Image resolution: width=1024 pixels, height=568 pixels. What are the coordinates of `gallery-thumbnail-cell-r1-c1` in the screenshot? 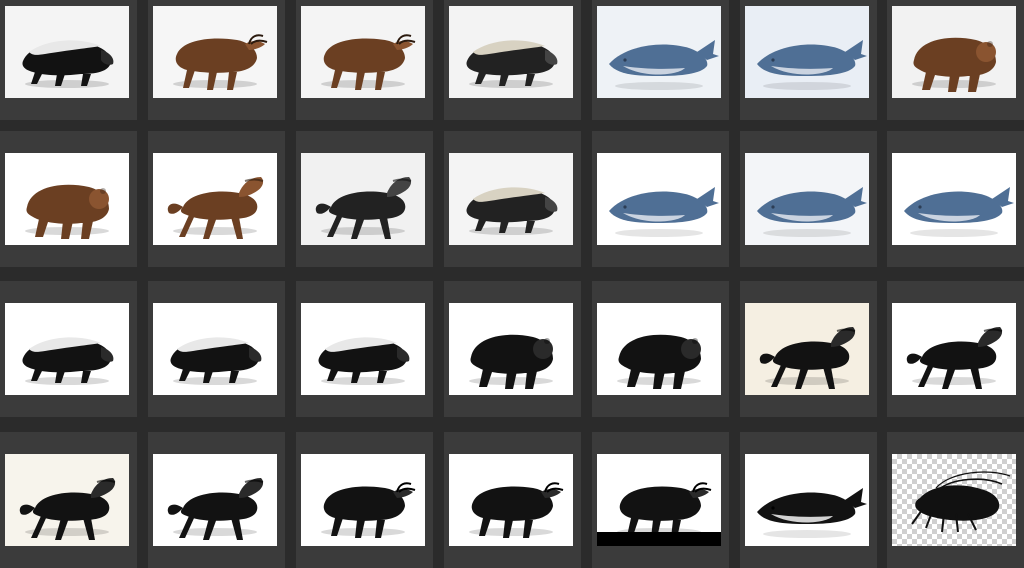 It's located at (68, 60).